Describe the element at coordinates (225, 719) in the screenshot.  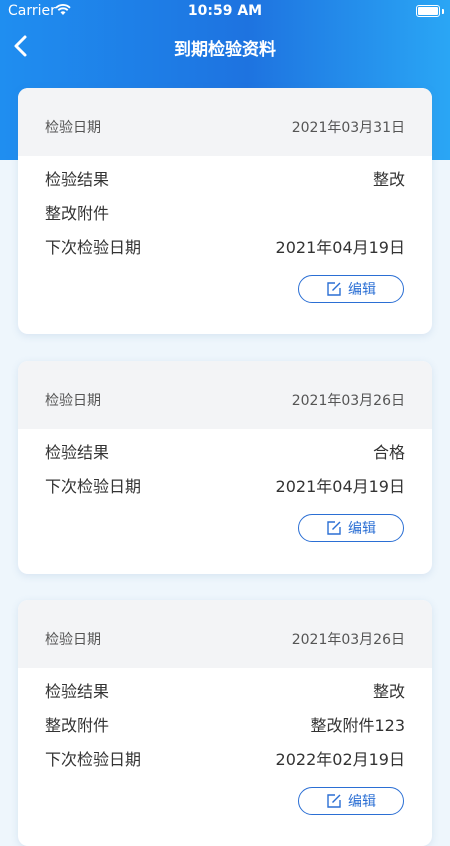
I see `detail-row: 整改附件 整改附件123` at that location.